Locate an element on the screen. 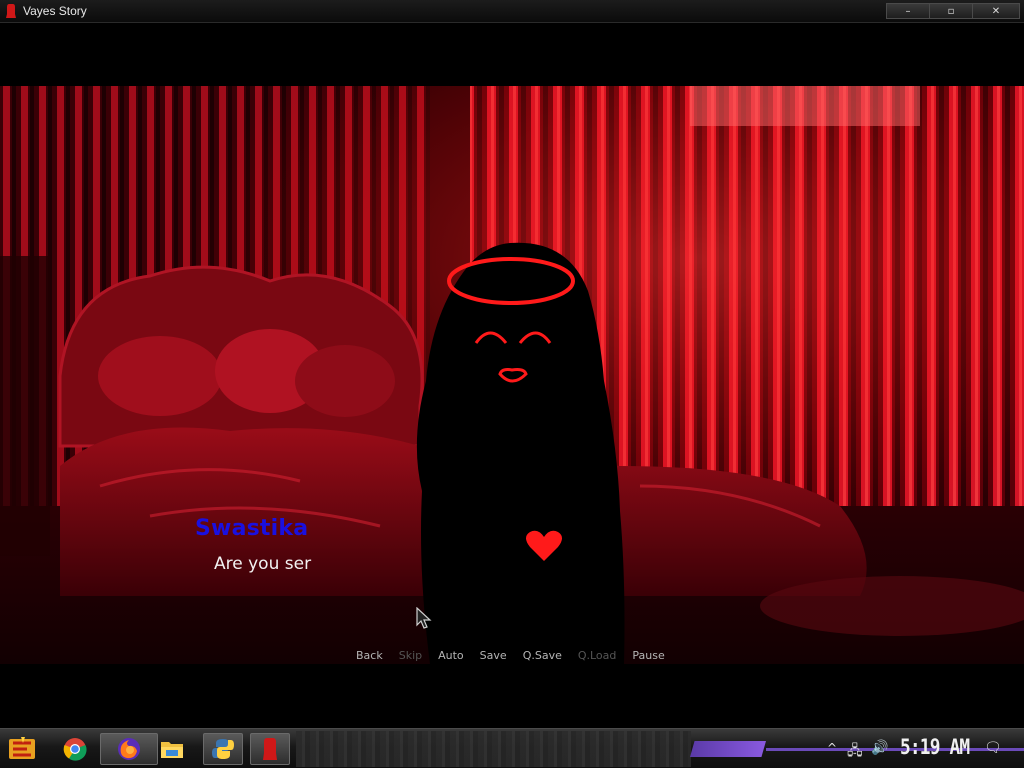 The width and height of the screenshot is (1024, 768). taskbar-vayes-story is located at coordinates (270, 749).